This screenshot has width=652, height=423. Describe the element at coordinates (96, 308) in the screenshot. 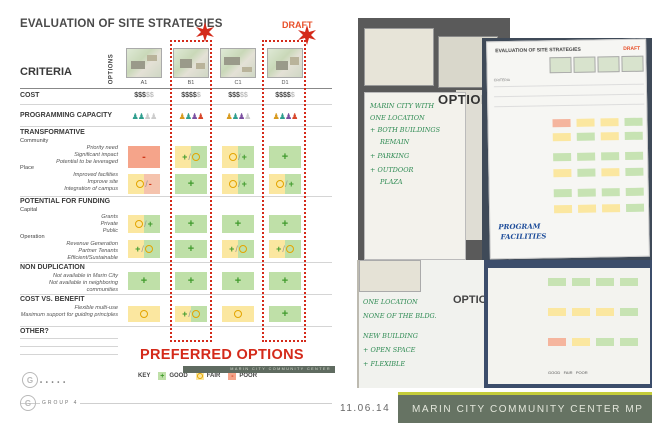

I see `row-label-flexible-multi-use: Flexible multi-use` at that location.